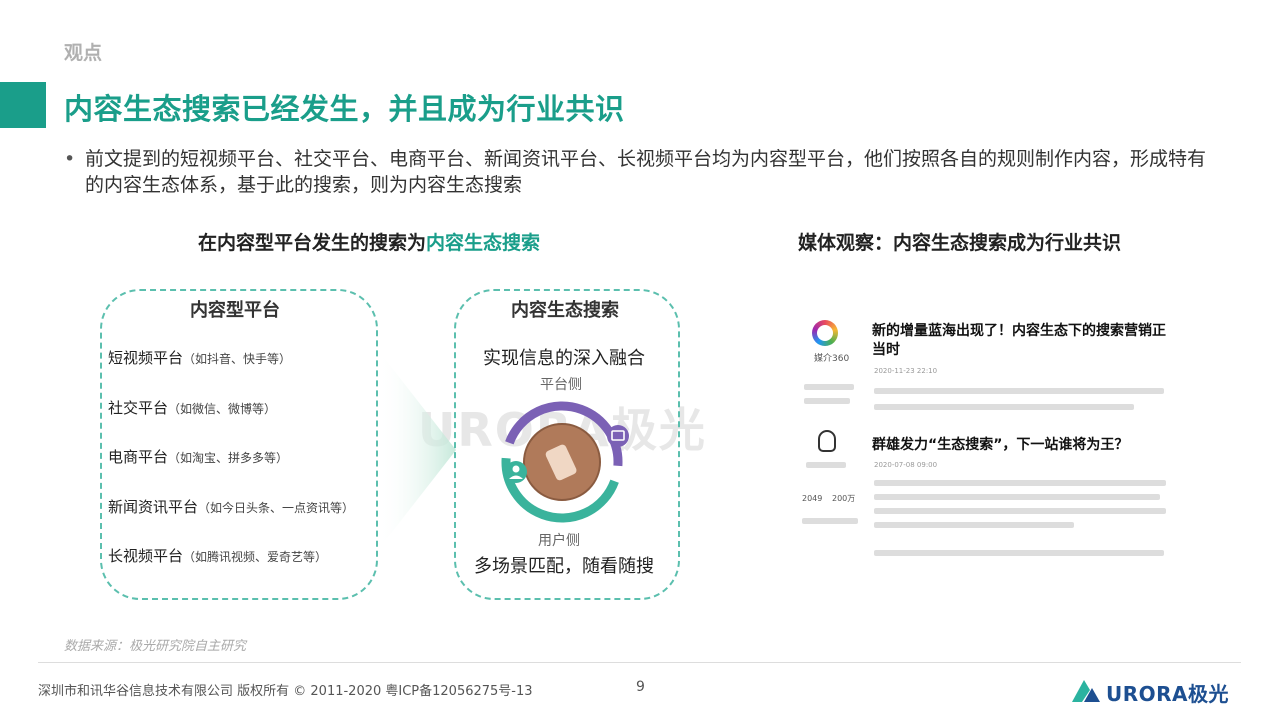 The width and height of the screenshot is (1280, 720). What do you see at coordinates (812, 498) in the screenshot?
I see `news-stat-1: 2049` at bounding box center [812, 498].